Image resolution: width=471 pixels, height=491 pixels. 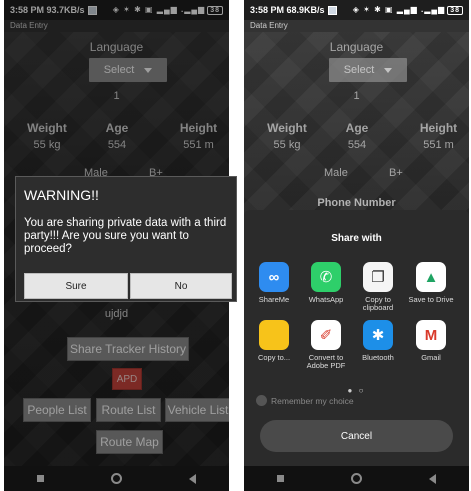 I want to click on height-value: 551 m, so click(x=438, y=145).